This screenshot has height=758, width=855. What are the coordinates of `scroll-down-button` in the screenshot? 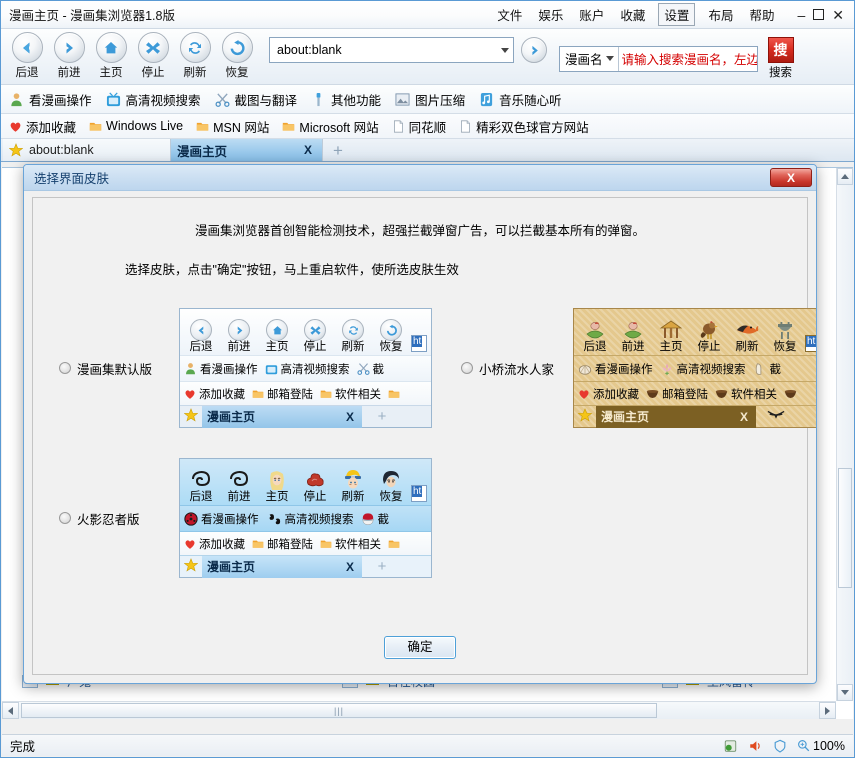 It's located at (845, 692).